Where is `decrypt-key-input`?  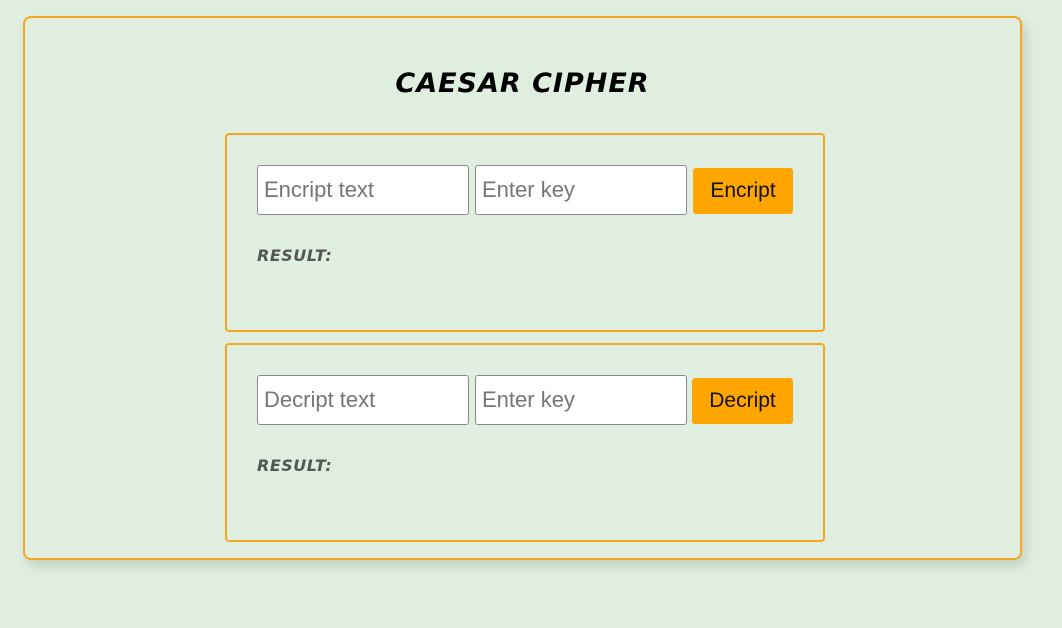
decrypt-key-input is located at coordinates (581, 400).